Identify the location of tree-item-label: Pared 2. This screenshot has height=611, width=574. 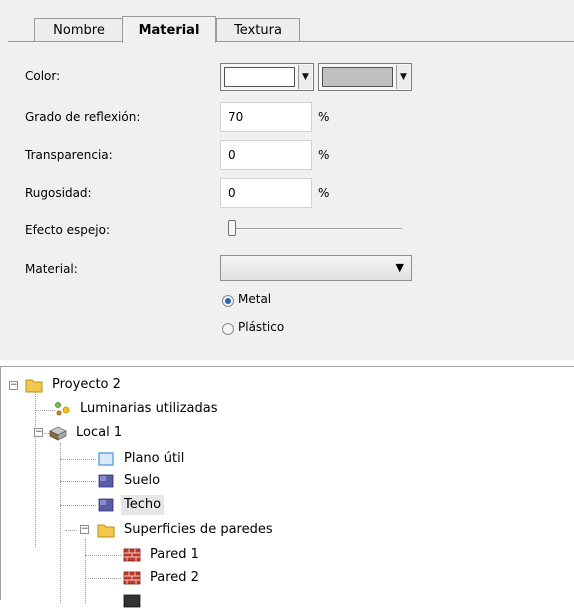
(174, 577).